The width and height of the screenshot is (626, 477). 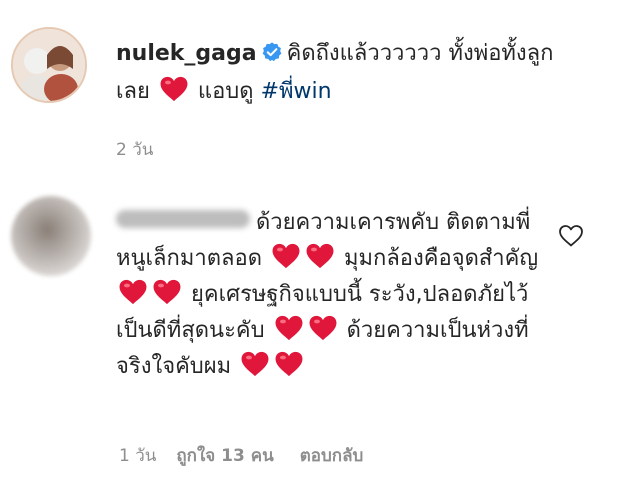 I want to click on comment-meta: 1 วัน ถูกใจ 13 คน ตอบกลับ, so click(x=241, y=455).